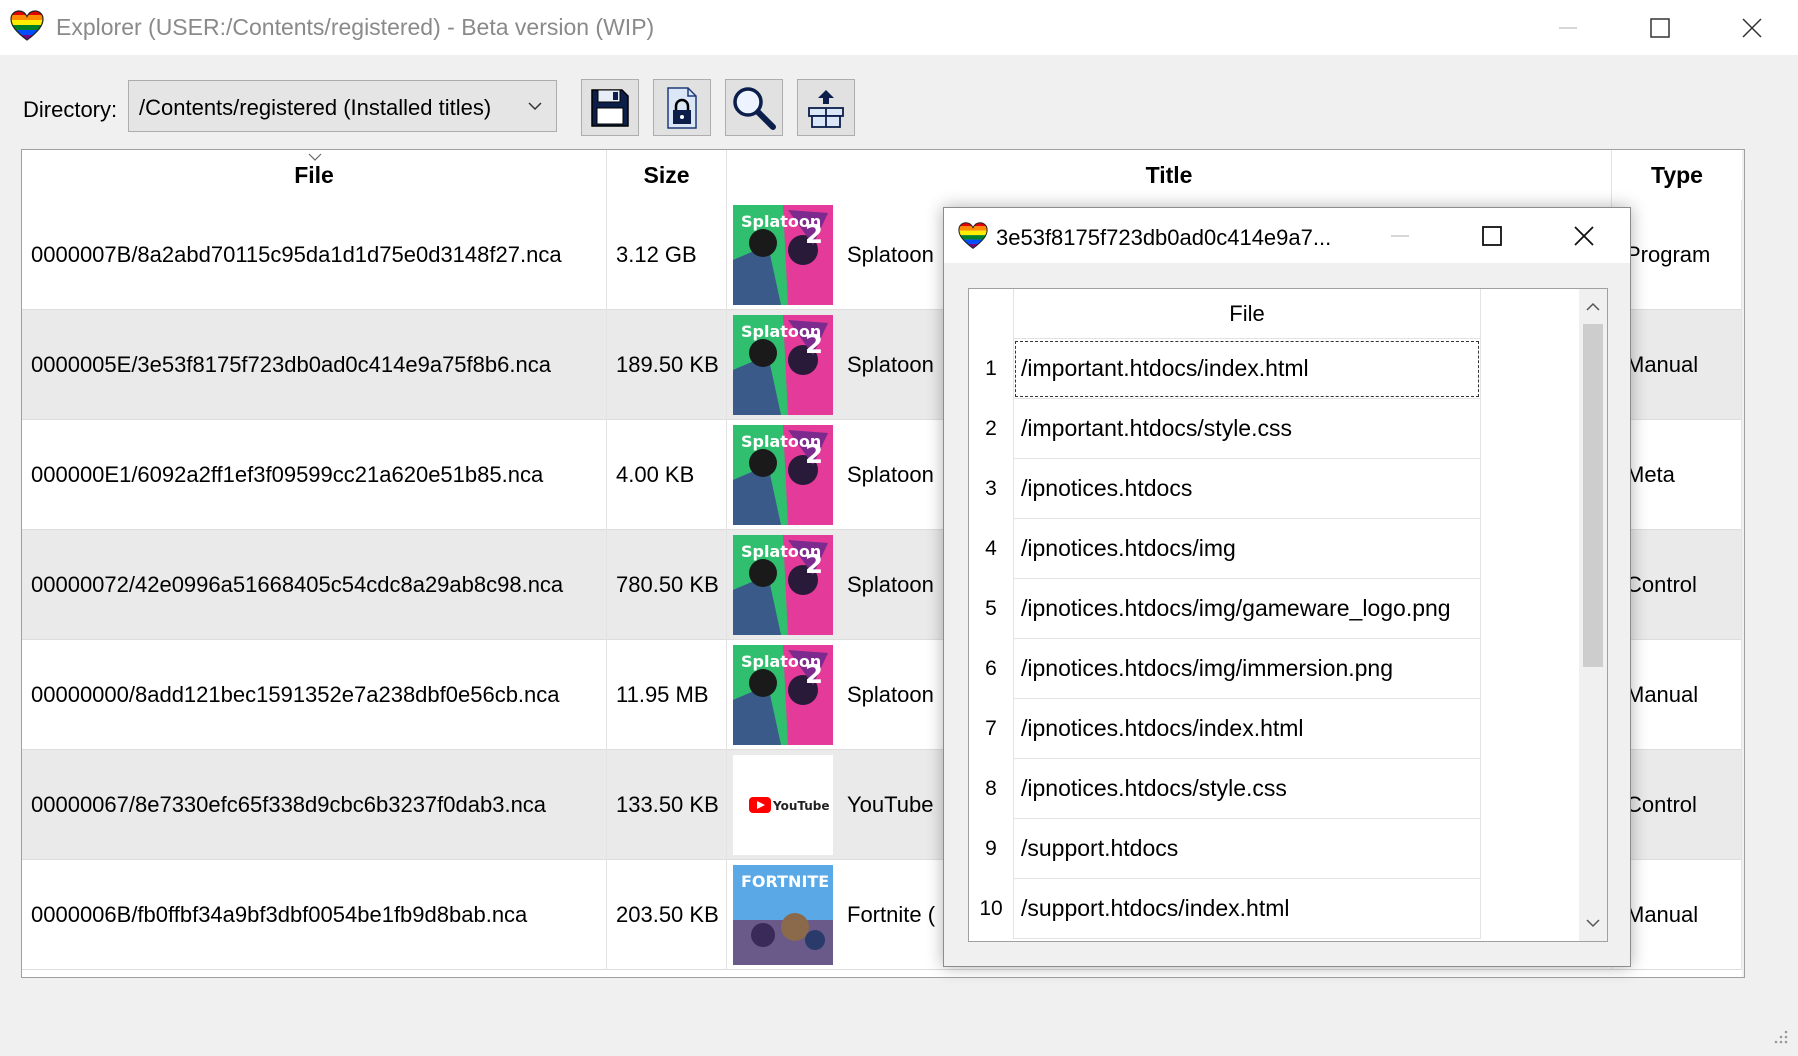 The width and height of the screenshot is (1798, 1056). Describe the element at coordinates (535, 106) in the screenshot. I see `chevron-down-icon` at that location.